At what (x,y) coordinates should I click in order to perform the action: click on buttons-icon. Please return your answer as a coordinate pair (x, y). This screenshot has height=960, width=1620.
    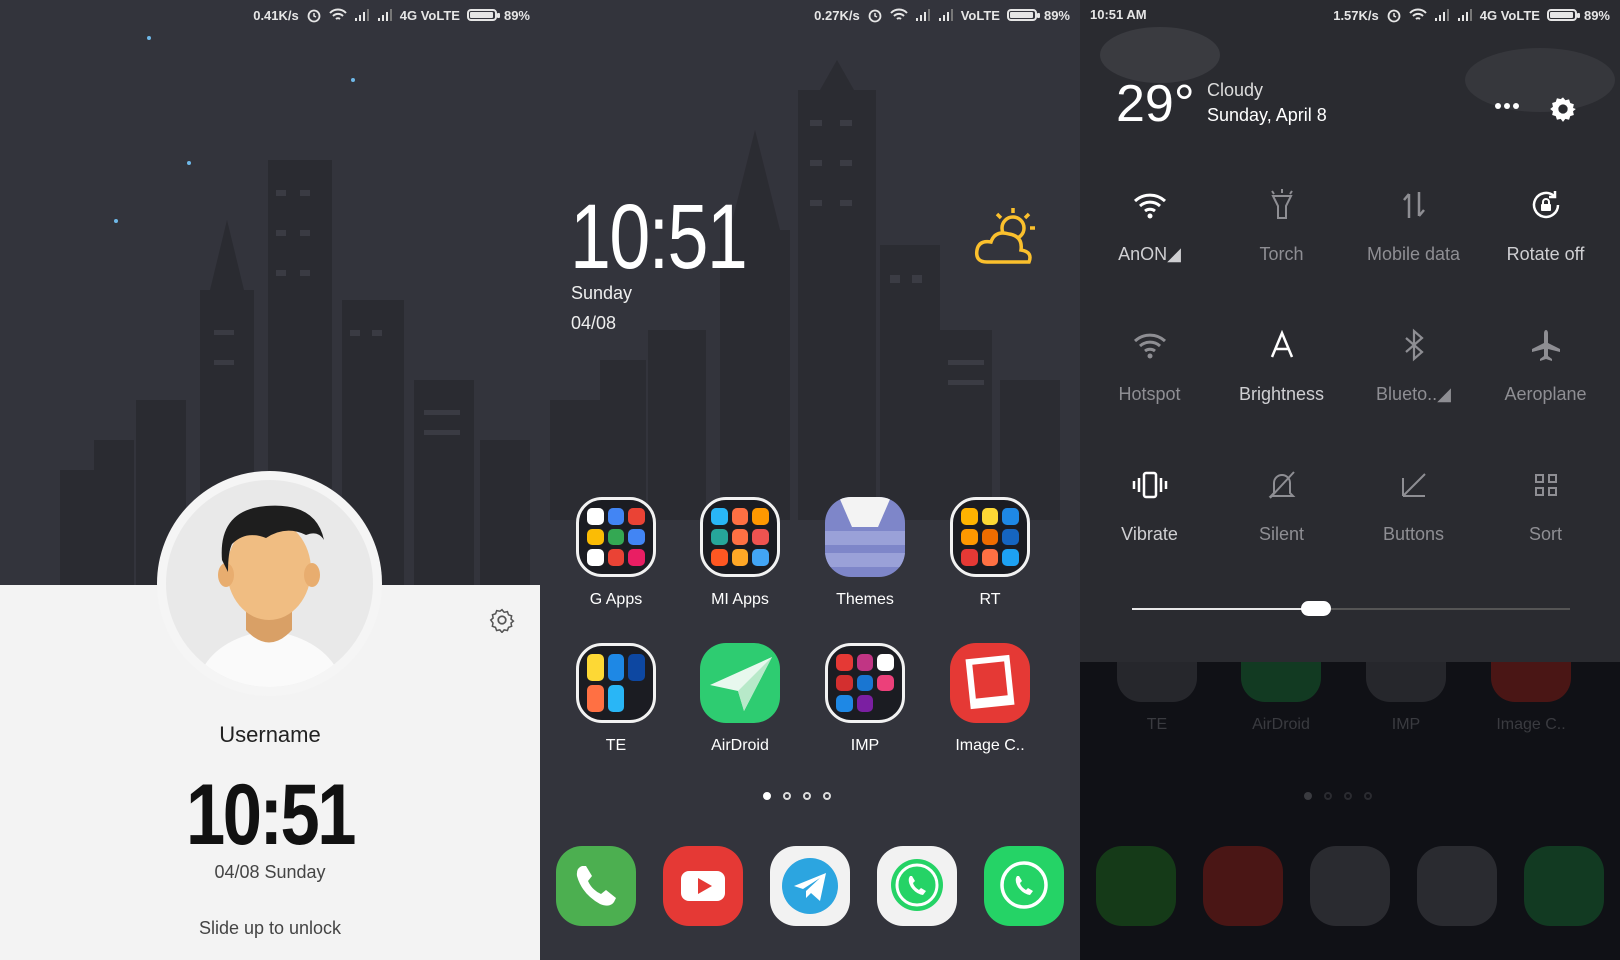
    Looking at the image, I should click on (1413, 485).